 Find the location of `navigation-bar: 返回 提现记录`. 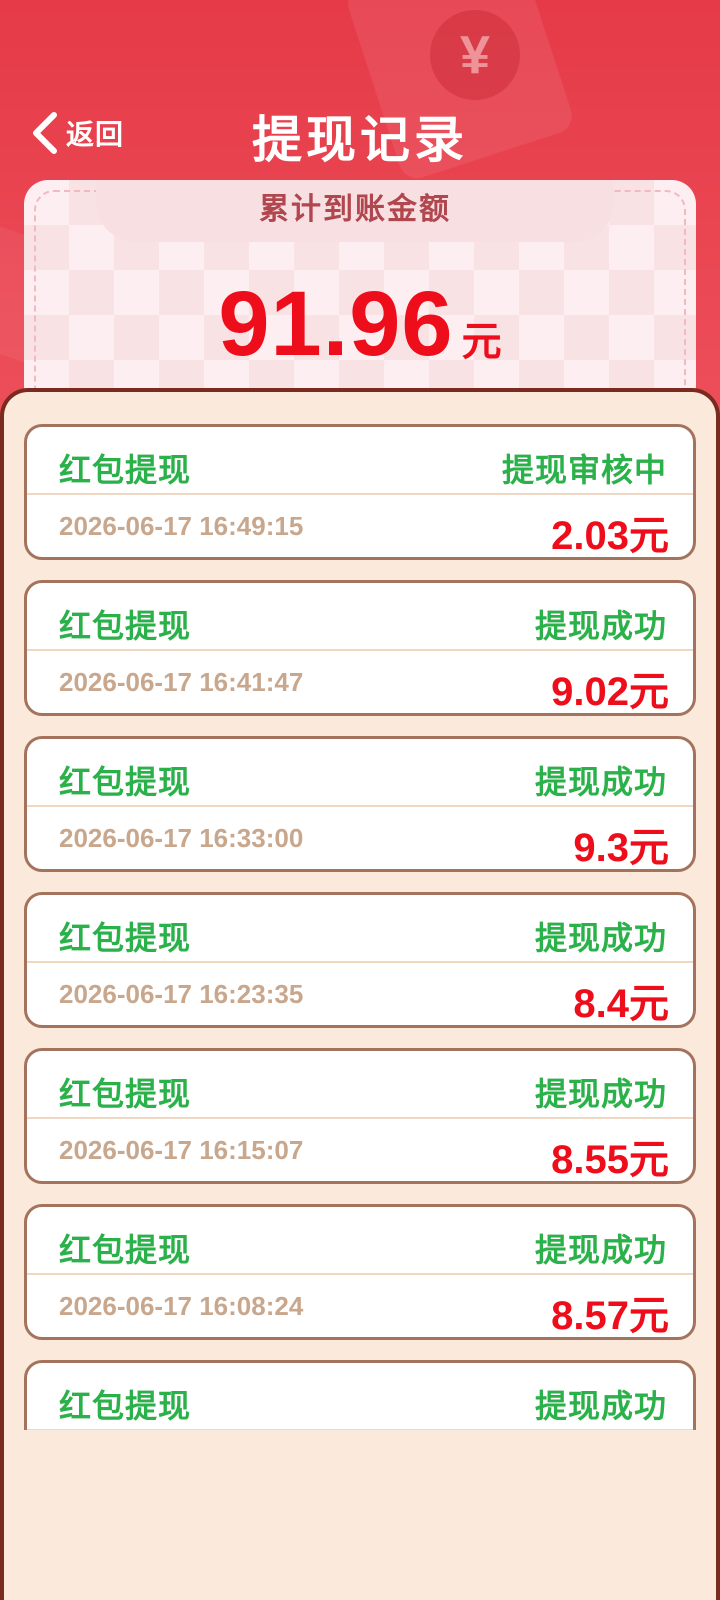

navigation-bar: 返回 提现记录 is located at coordinates (360, 132).